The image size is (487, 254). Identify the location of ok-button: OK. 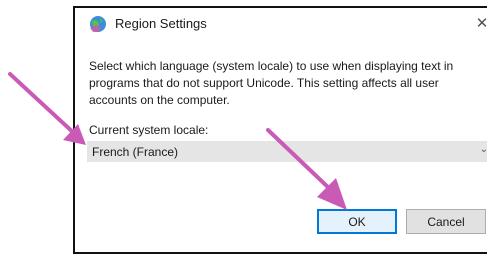
(357, 221).